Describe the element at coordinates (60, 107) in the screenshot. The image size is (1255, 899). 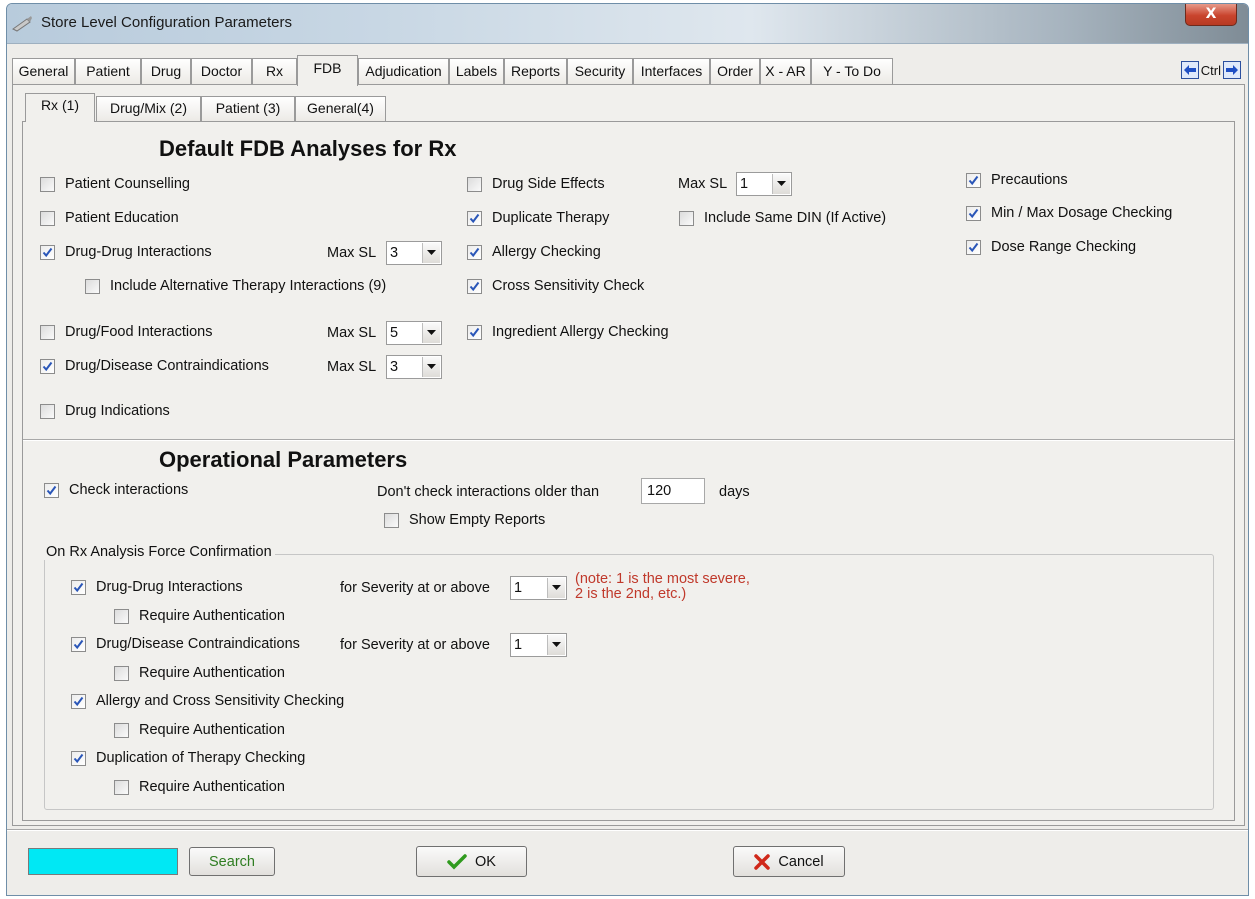
I see `subtab-rx: Rx (1)` at that location.